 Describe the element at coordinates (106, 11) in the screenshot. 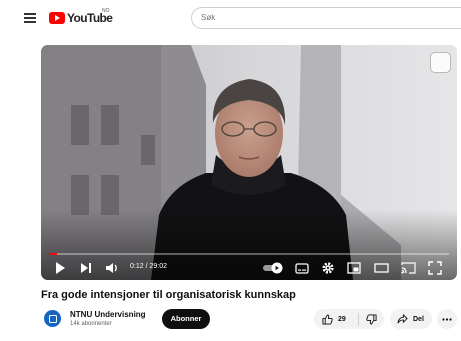

I see `region-code: NO` at that location.